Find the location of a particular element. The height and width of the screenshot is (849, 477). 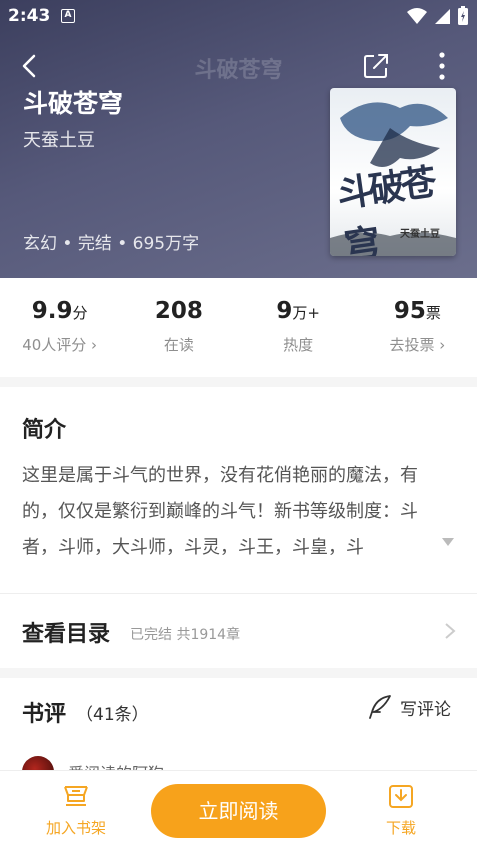

status-bar: 2:43 A is located at coordinates (238, 17).